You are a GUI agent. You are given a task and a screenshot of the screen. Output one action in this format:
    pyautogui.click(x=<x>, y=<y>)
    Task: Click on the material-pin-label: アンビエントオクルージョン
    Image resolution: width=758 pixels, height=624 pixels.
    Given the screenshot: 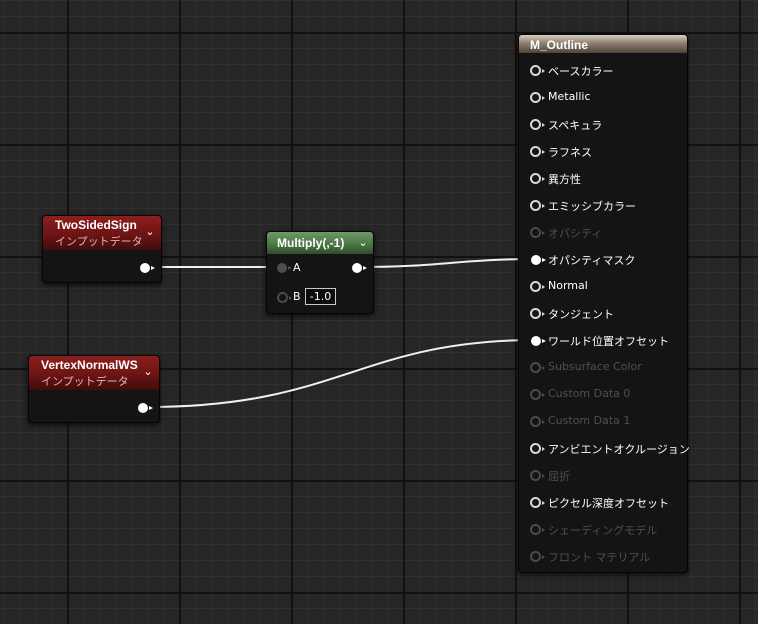 What is the action you would take?
    pyautogui.click(x=619, y=449)
    